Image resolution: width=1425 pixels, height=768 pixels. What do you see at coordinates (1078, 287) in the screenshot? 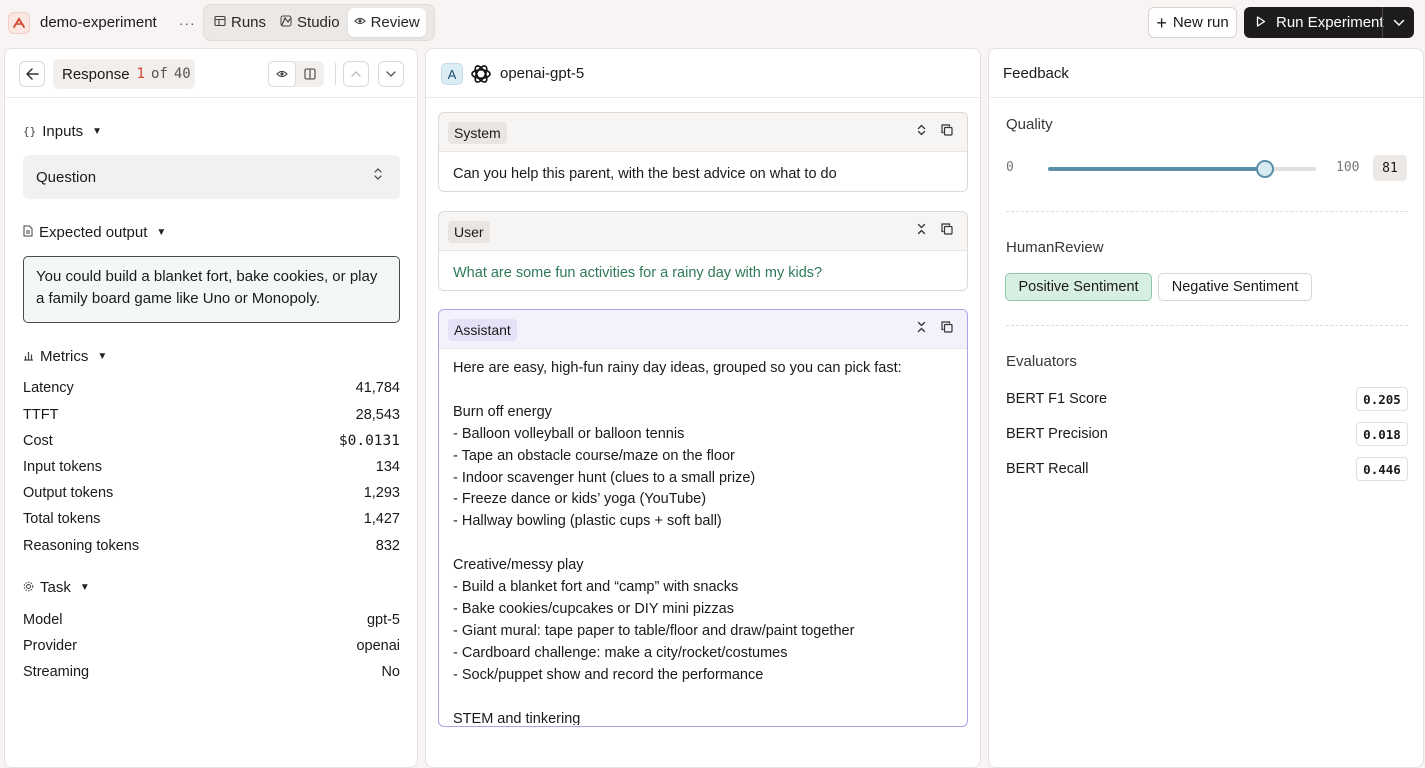
I see `positive-sentiment-button: Positive Sentiment` at bounding box center [1078, 287].